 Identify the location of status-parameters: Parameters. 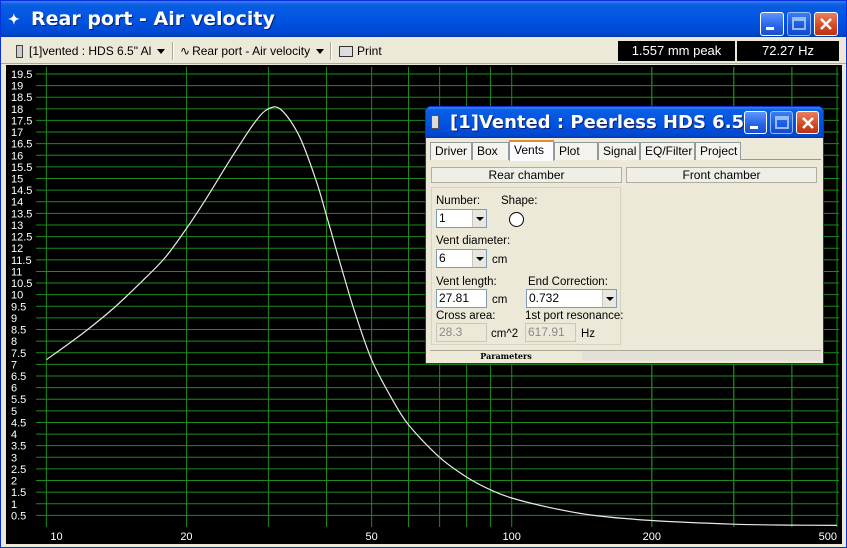
(506, 356).